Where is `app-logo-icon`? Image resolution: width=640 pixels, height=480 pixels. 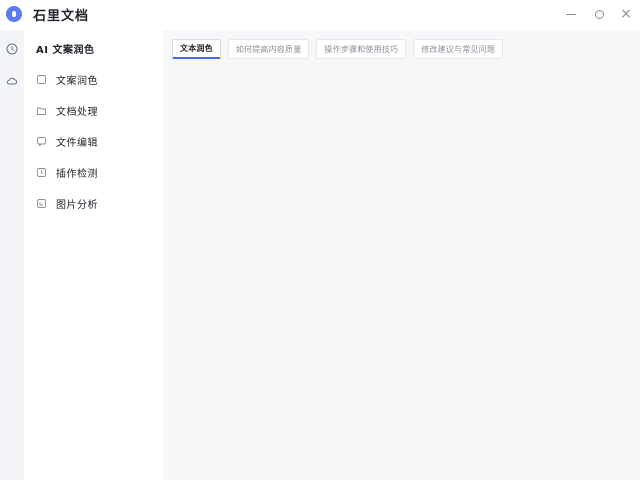
app-logo-icon is located at coordinates (14, 14).